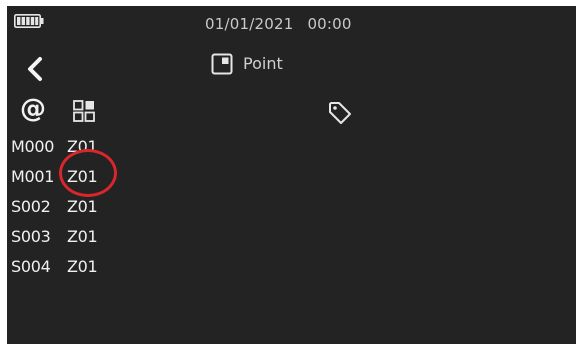 This screenshot has width=582, height=350. What do you see at coordinates (31, 266) in the screenshot?
I see `point-id: S004` at bounding box center [31, 266].